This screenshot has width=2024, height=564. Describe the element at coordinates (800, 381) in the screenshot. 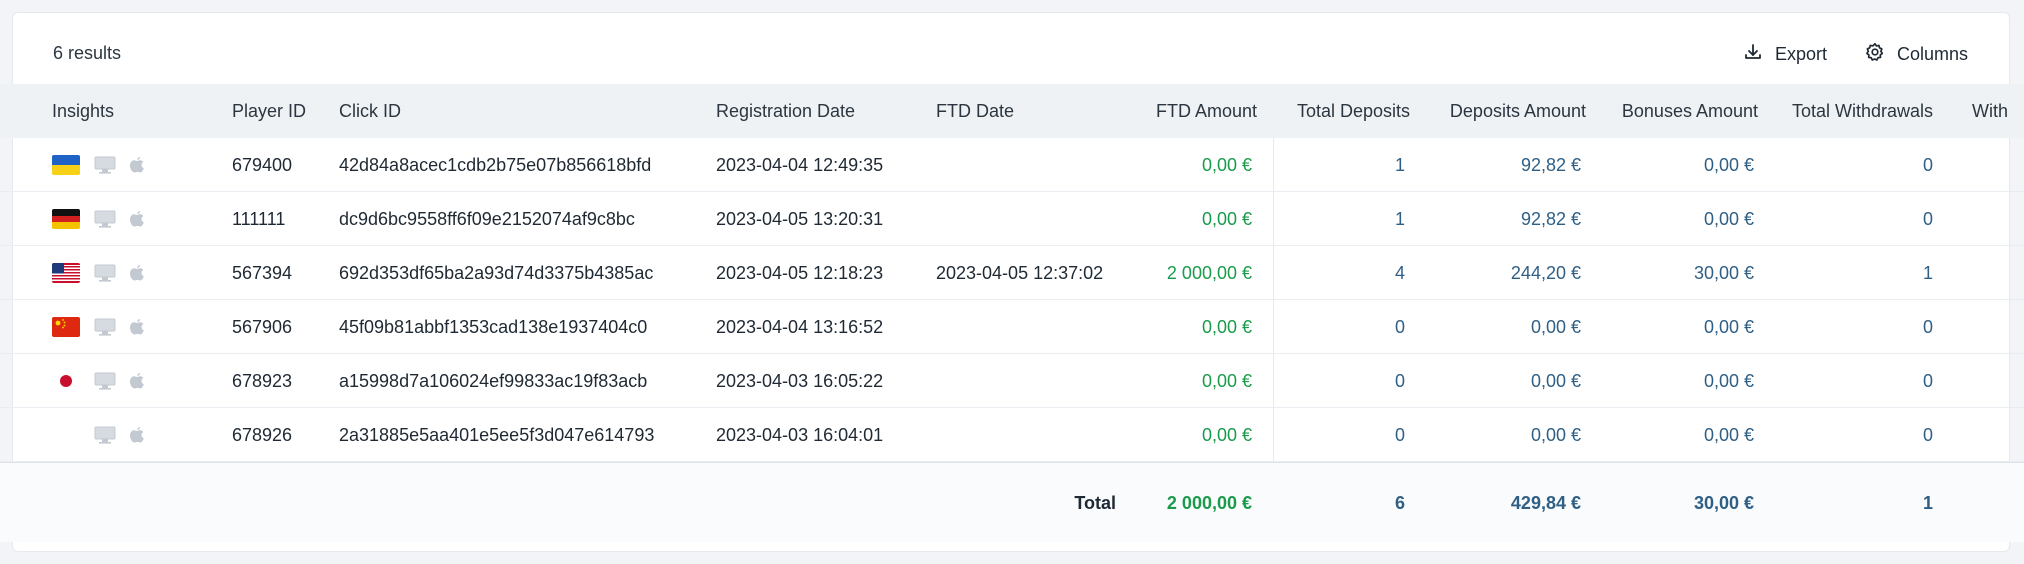

I see `registration-date: 2023-04-03 16:05:22` at that location.